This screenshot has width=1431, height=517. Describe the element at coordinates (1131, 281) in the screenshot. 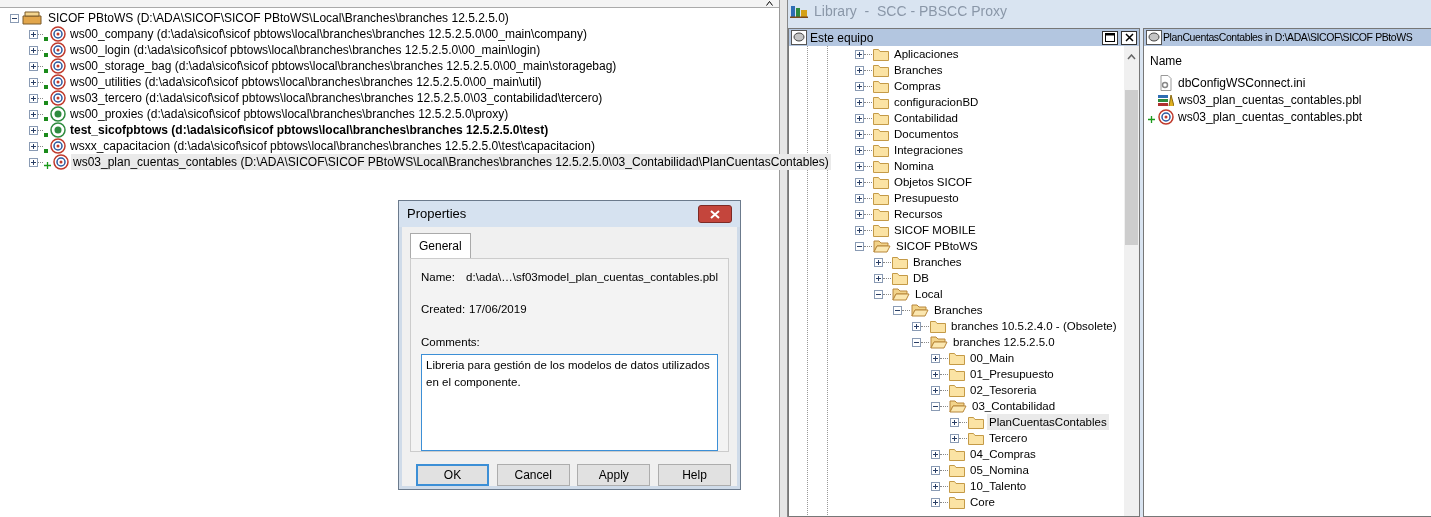

I see `scrollbar` at that location.